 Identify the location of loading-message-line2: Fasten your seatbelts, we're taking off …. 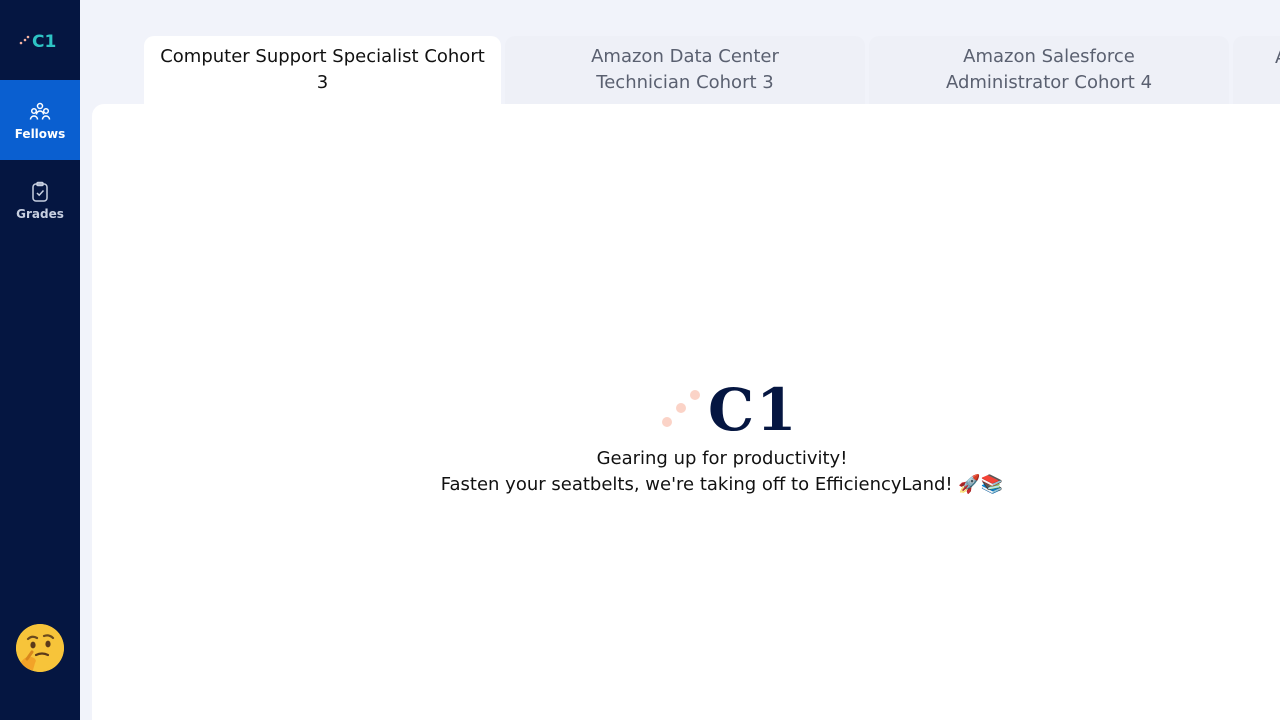
(722, 484).